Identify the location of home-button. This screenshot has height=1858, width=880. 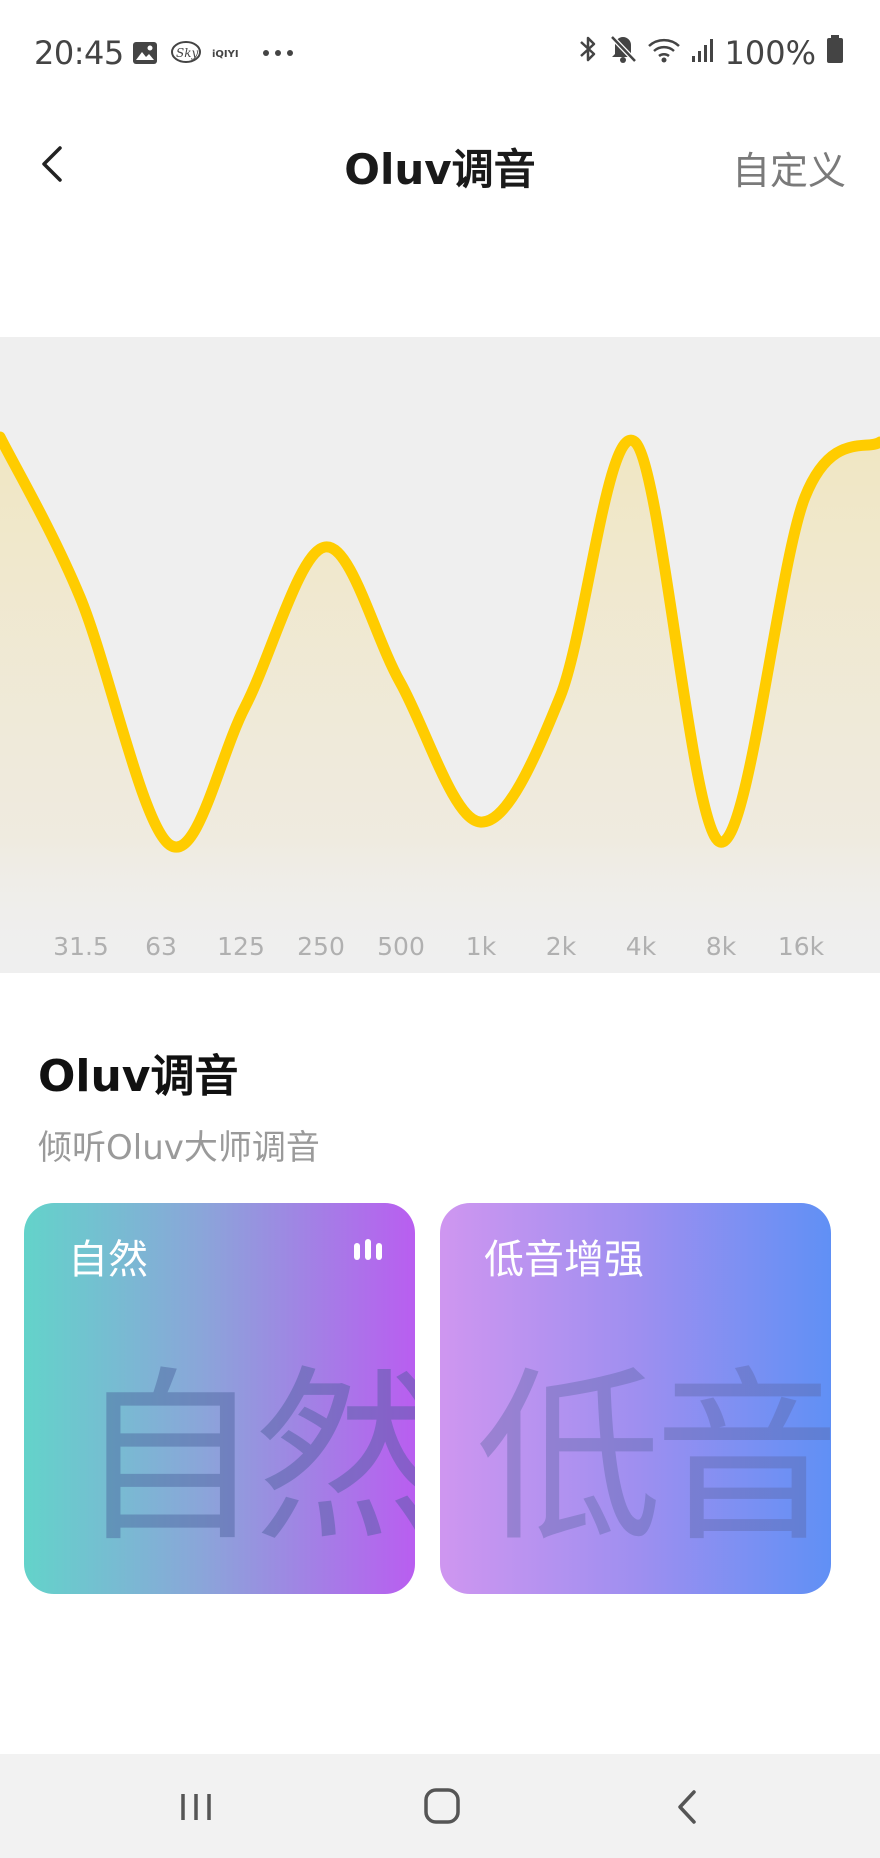
(442, 1807).